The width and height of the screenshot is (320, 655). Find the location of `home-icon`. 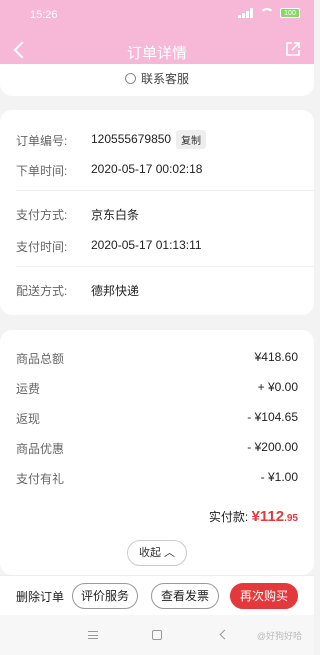

home-icon is located at coordinates (157, 635).